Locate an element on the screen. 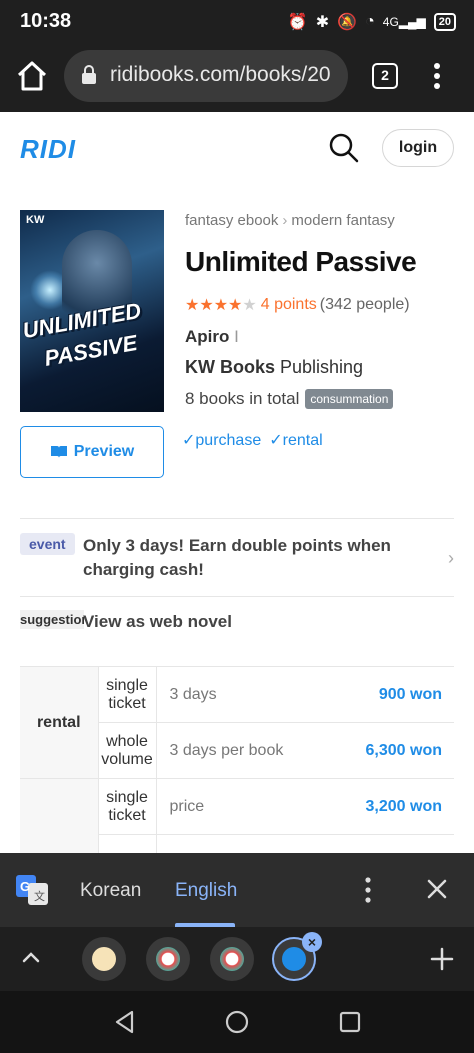 The image size is (474, 1053). home-icon is located at coordinates (32, 76).